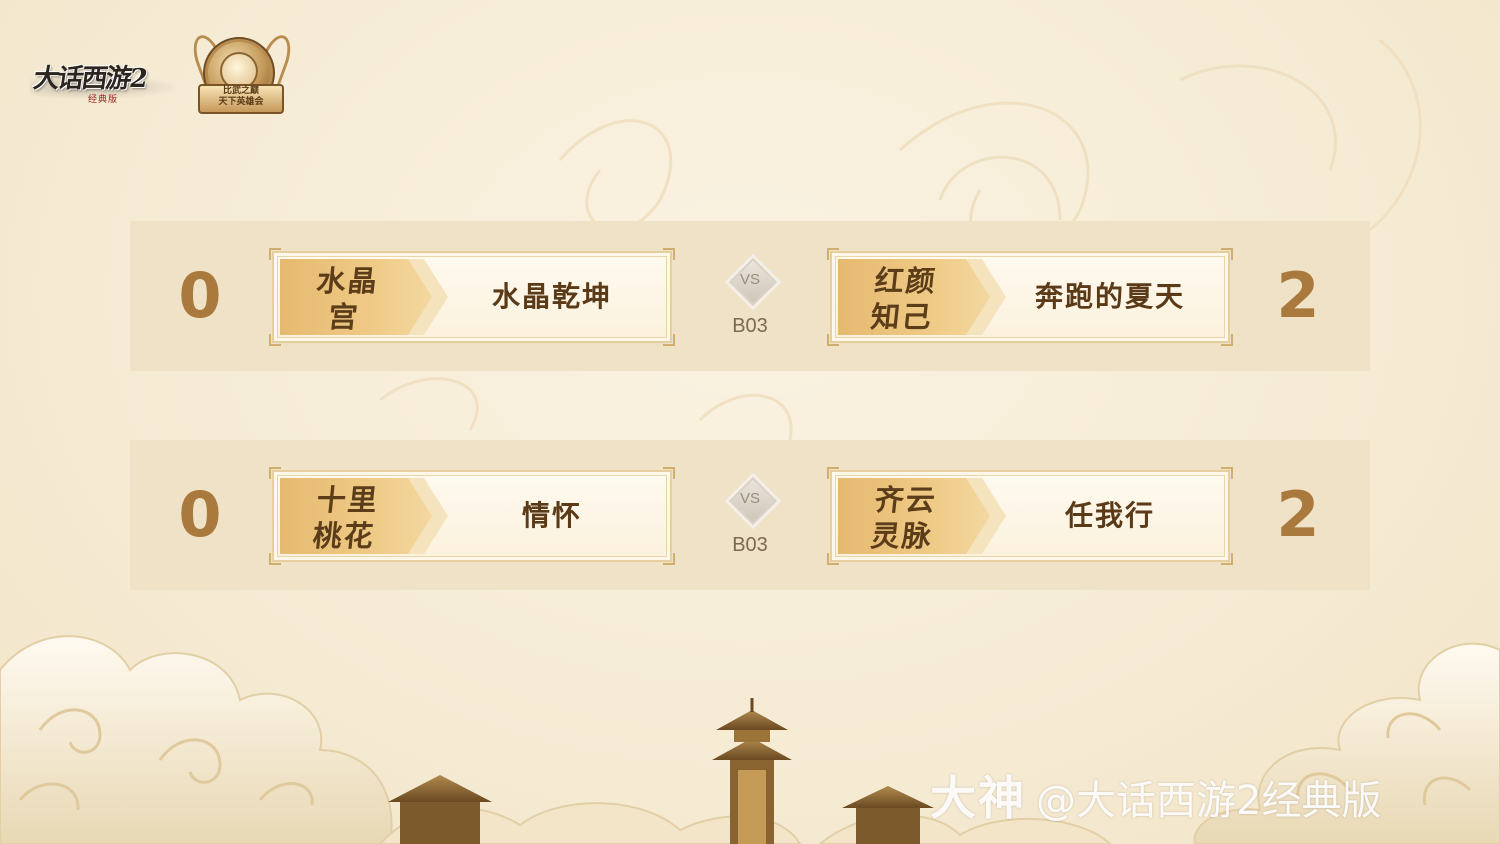 This screenshot has width=1500, height=844. I want to click on match-row-1: 0 水晶宫 水晶乾坤 VS B03 红颜 知己 奔跑的夏天 2, so click(750, 296).